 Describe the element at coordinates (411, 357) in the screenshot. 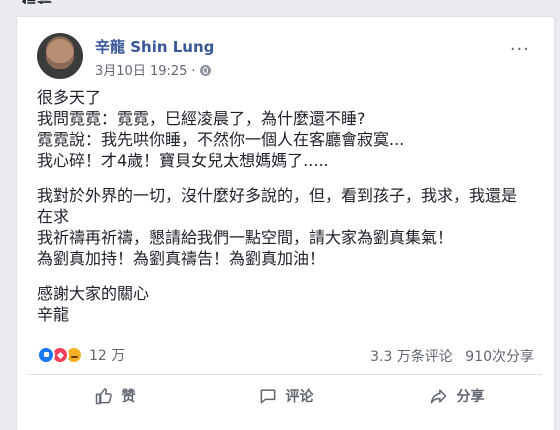

I see `comment-count: 3.3 万条评论` at that location.